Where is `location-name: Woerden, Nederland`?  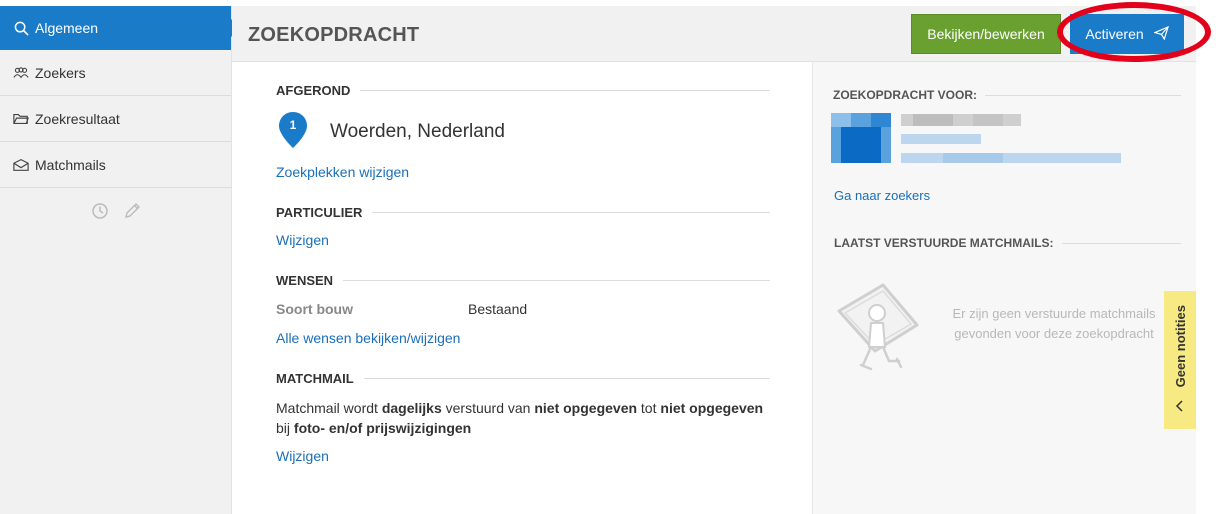 location-name: Woerden, Nederland is located at coordinates (417, 131).